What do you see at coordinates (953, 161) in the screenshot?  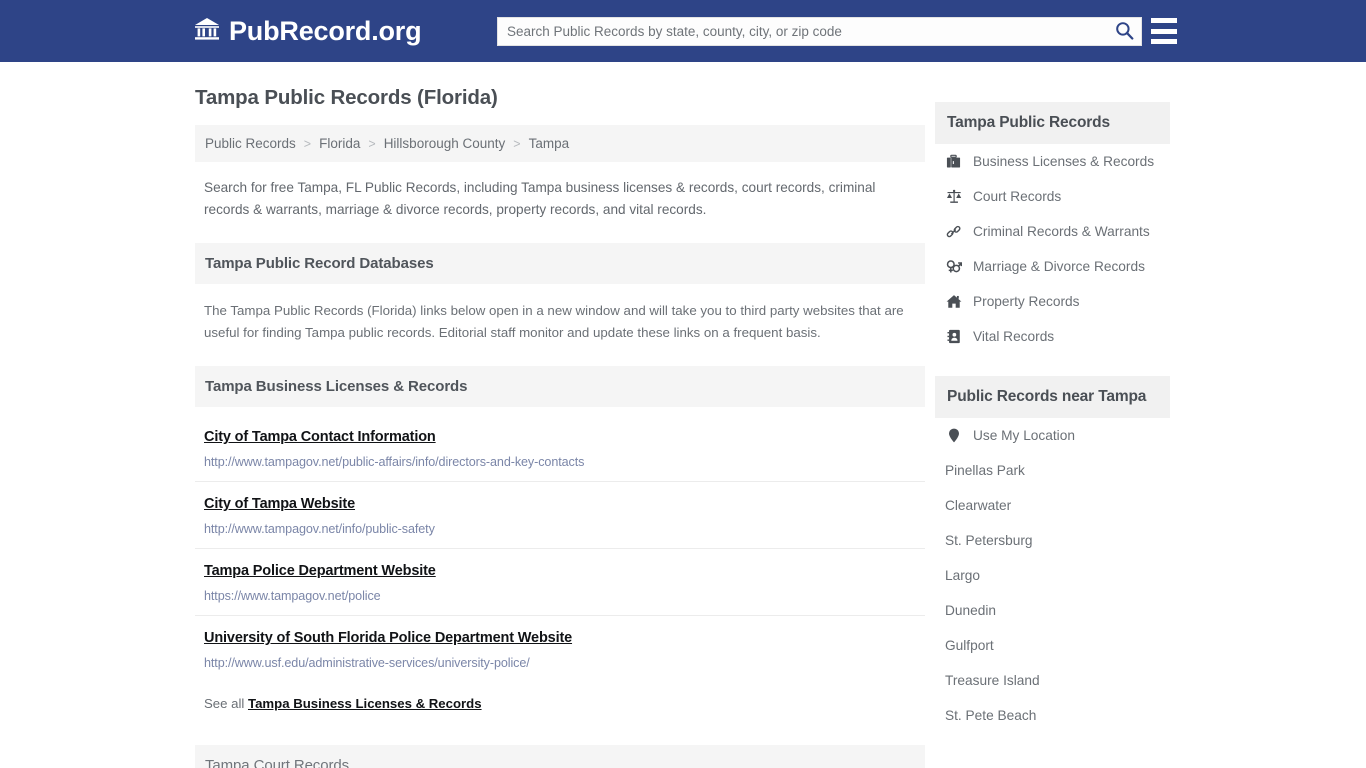 I see `briefcase-icon` at bounding box center [953, 161].